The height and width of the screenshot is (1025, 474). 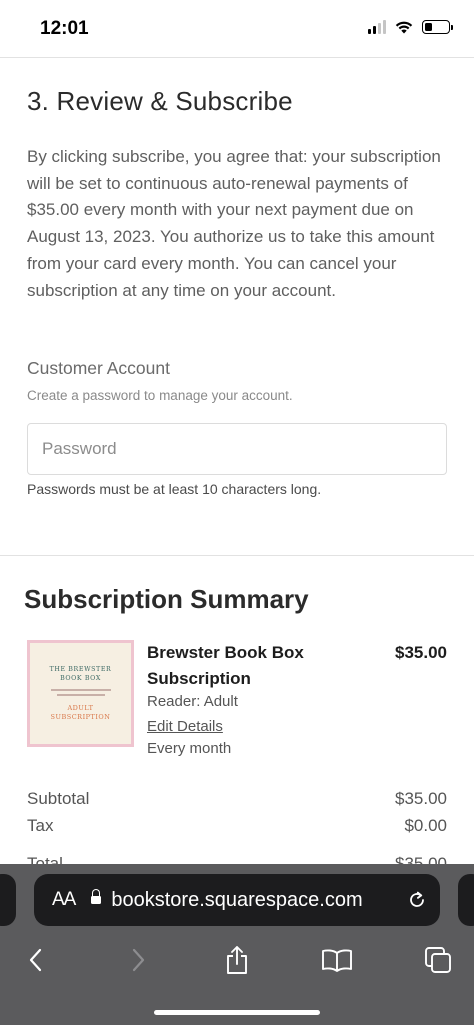 I want to click on lock-icon, so click(x=96, y=897).